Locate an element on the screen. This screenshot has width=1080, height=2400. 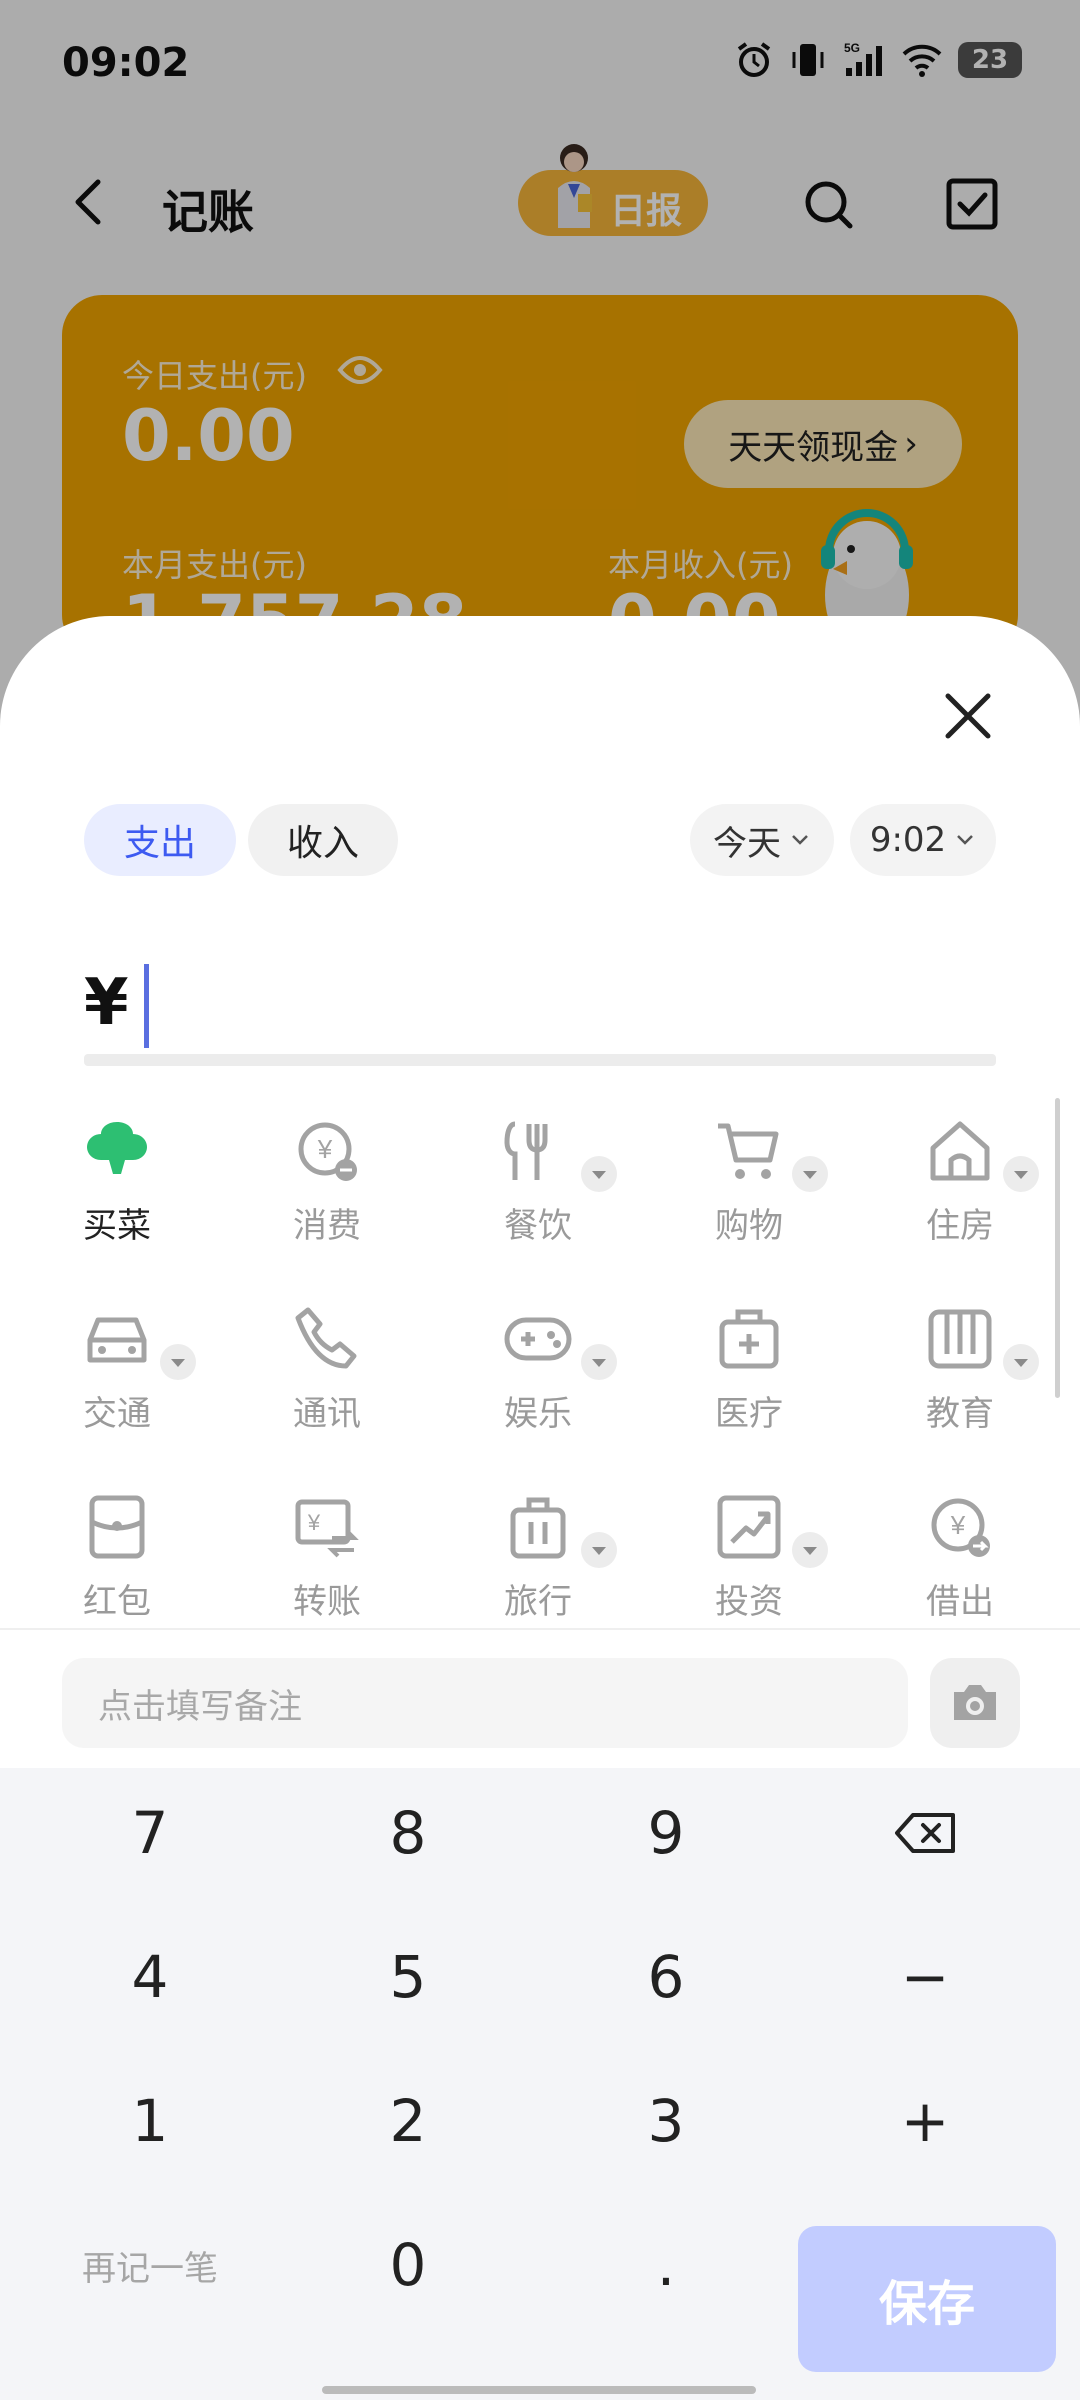
category-item: ¥ 转账 is located at coordinates (327, 1555).